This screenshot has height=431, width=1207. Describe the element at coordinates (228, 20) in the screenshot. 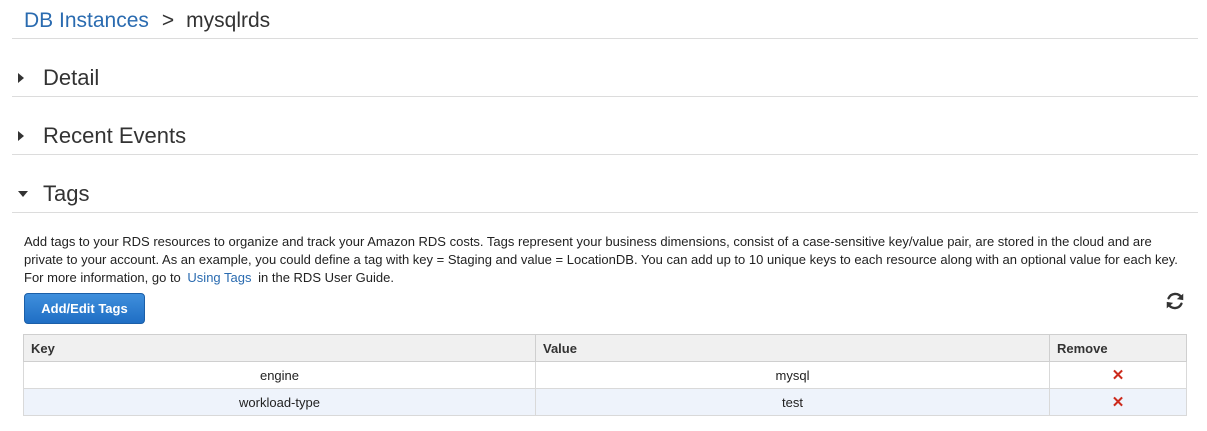

I see `breadcrumb-current: mysqlrds` at that location.